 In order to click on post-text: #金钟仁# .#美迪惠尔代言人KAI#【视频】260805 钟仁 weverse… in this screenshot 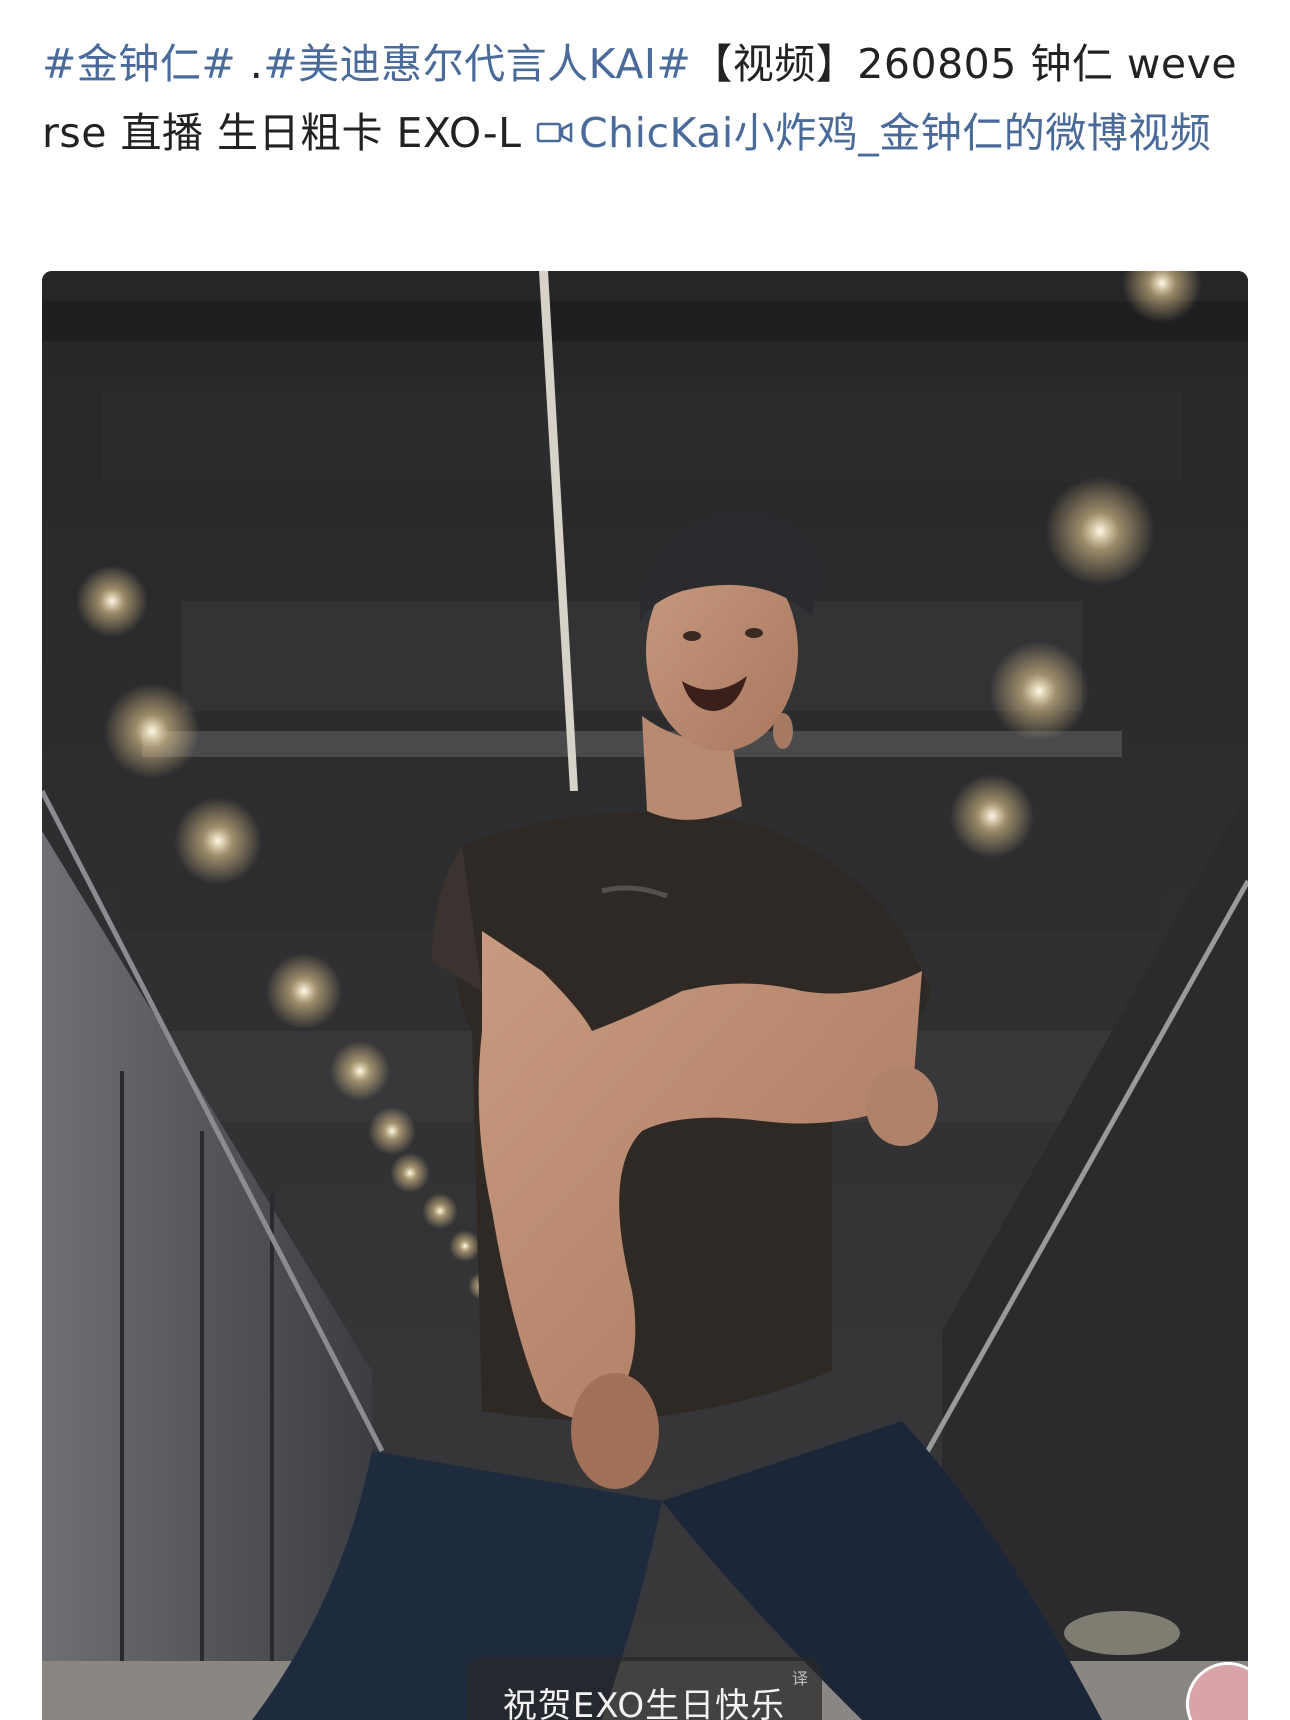, I will do `click(647, 99)`.